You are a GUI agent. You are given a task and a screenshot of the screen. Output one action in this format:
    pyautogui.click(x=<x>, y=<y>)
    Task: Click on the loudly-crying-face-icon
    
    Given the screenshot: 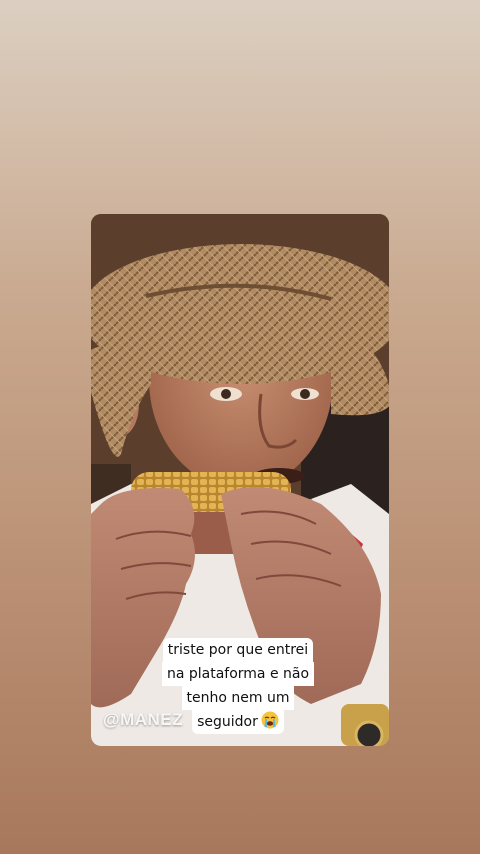 What is the action you would take?
    pyautogui.click(x=270, y=722)
    